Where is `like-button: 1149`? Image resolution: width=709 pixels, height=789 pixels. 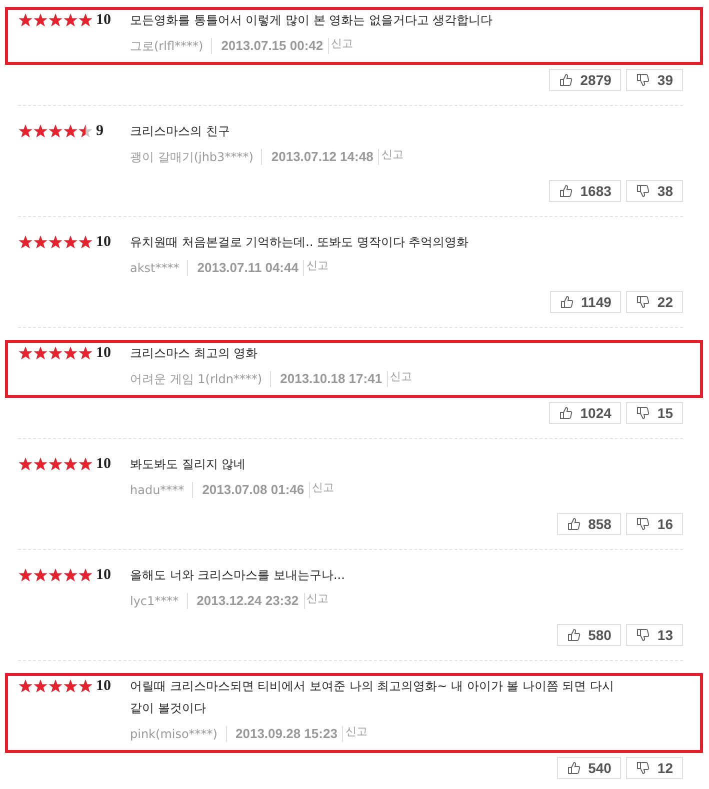
like-button: 1149 is located at coordinates (586, 302).